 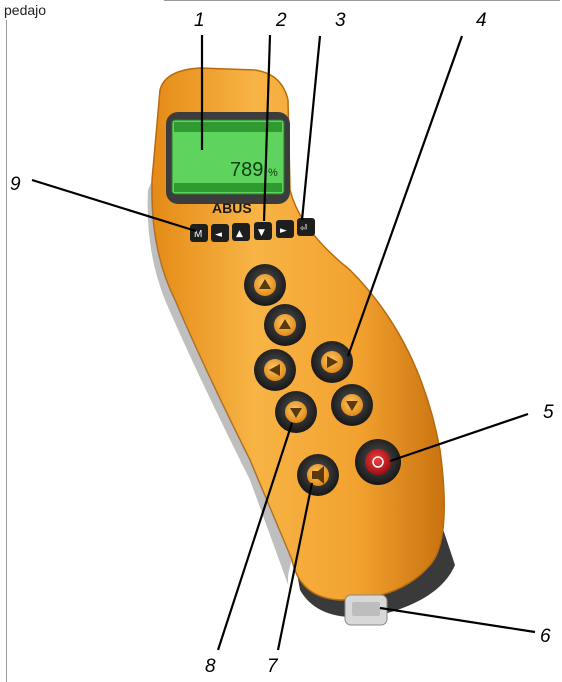 I want to click on button-stop, so click(x=378, y=462).